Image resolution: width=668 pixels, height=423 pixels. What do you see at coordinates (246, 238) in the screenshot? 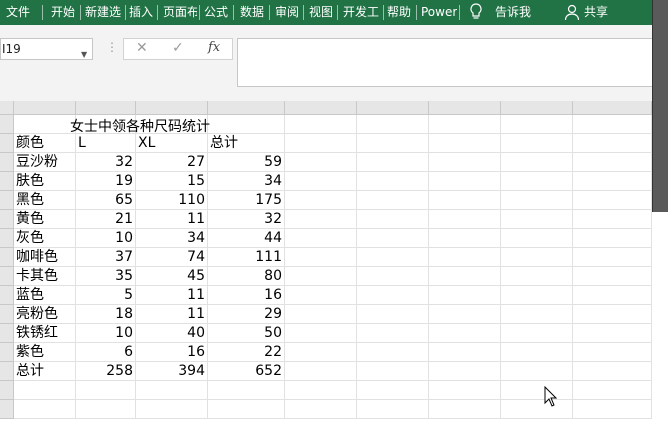
I see `grid-cell: 44` at bounding box center [246, 238].